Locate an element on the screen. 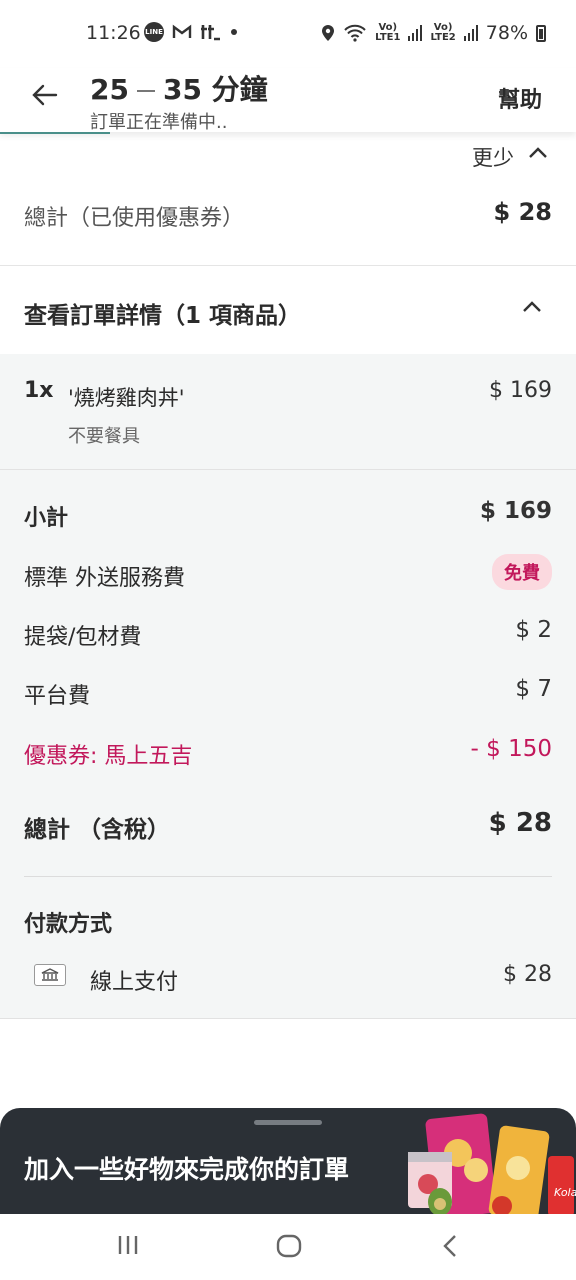 This screenshot has width=576, height=1280. signal2-icon is located at coordinates (470, 33).